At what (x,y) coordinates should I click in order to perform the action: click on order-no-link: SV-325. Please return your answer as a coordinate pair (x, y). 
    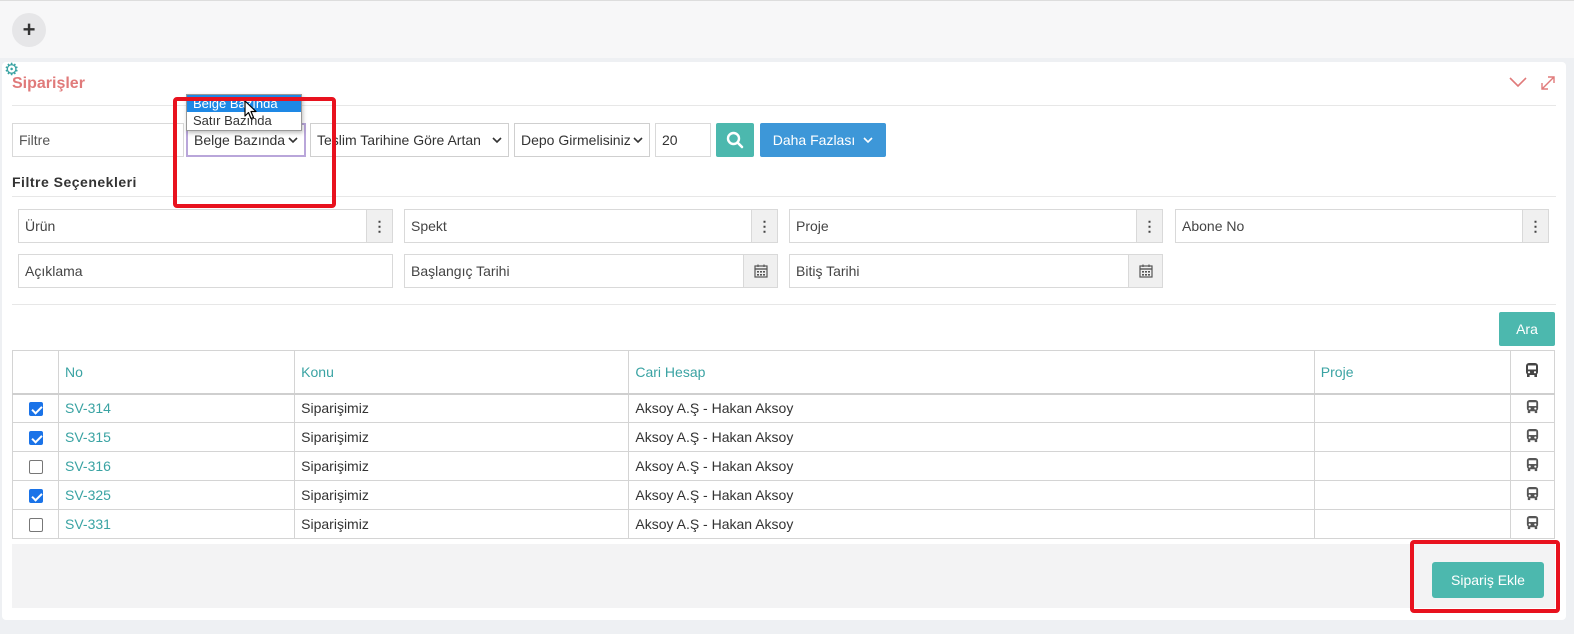
    Looking at the image, I should click on (177, 495).